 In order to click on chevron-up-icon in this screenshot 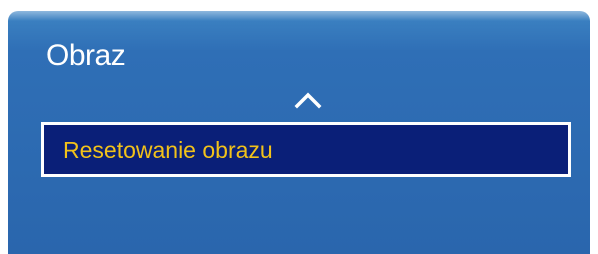, I will do `click(308, 99)`.